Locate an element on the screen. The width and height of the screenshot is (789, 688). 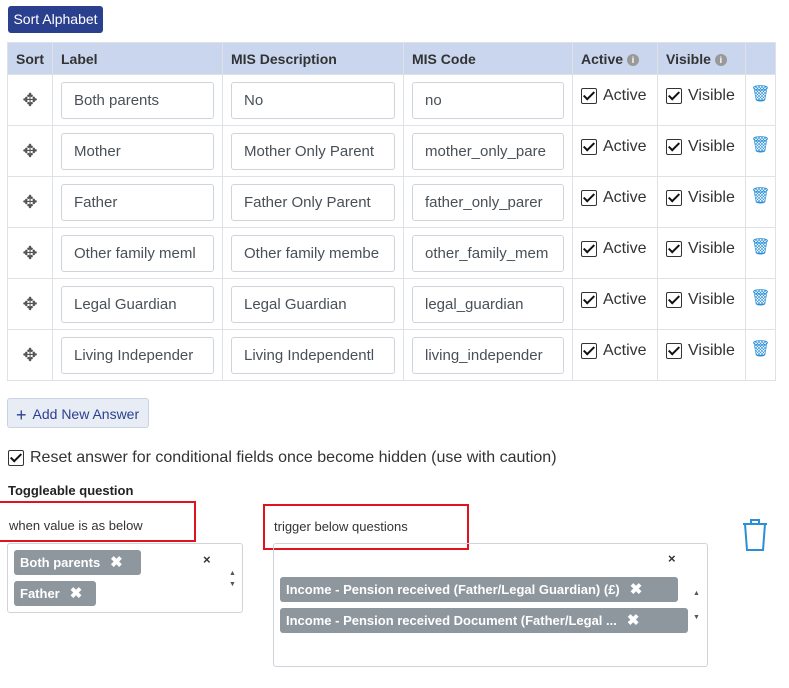
when-value-select: Both parents ✖ Father ✖ × ▲ ▼ is located at coordinates (125, 578).